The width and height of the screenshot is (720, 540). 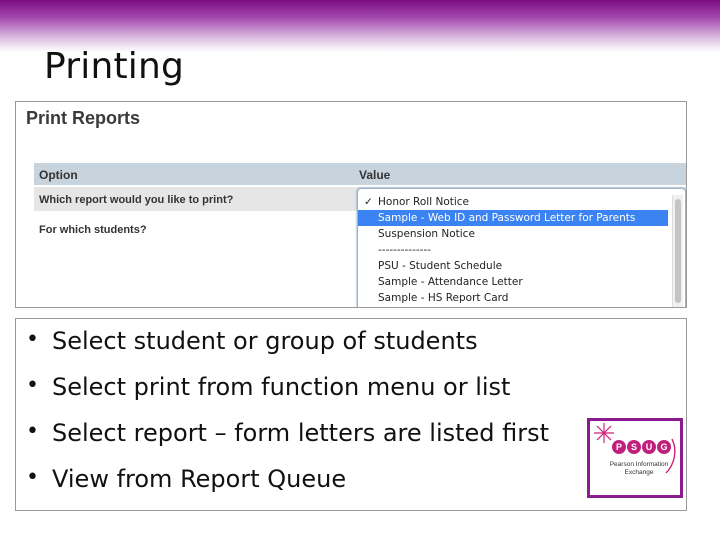 I want to click on students-question-label: For which students?, so click(x=93, y=230).